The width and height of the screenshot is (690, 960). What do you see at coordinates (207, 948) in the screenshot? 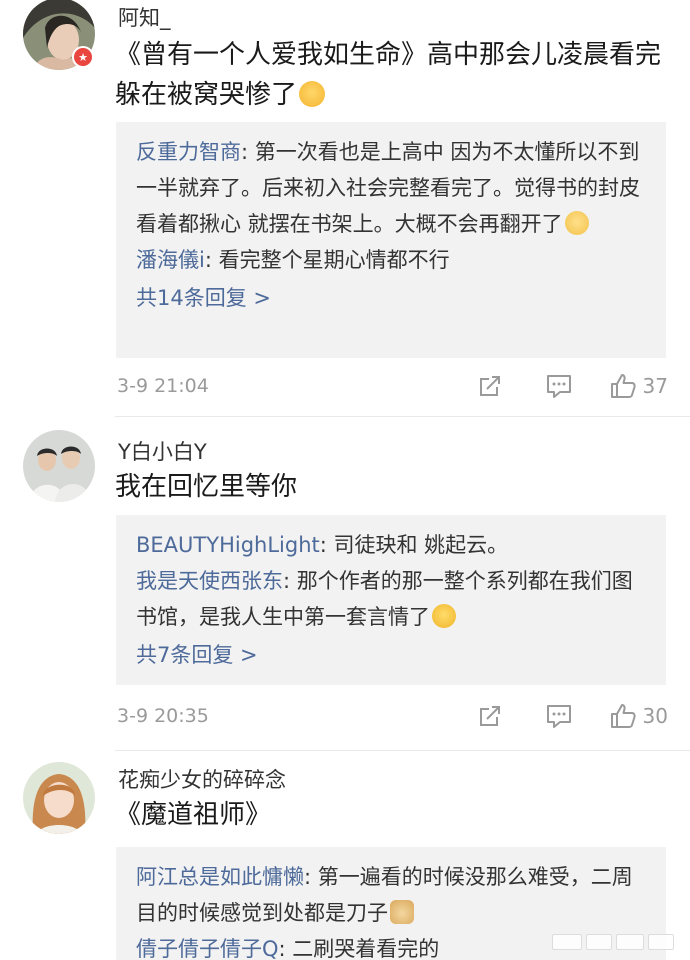
I see `reply-username: 倩子倩子倩子Q` at bounding box center [207, 948].